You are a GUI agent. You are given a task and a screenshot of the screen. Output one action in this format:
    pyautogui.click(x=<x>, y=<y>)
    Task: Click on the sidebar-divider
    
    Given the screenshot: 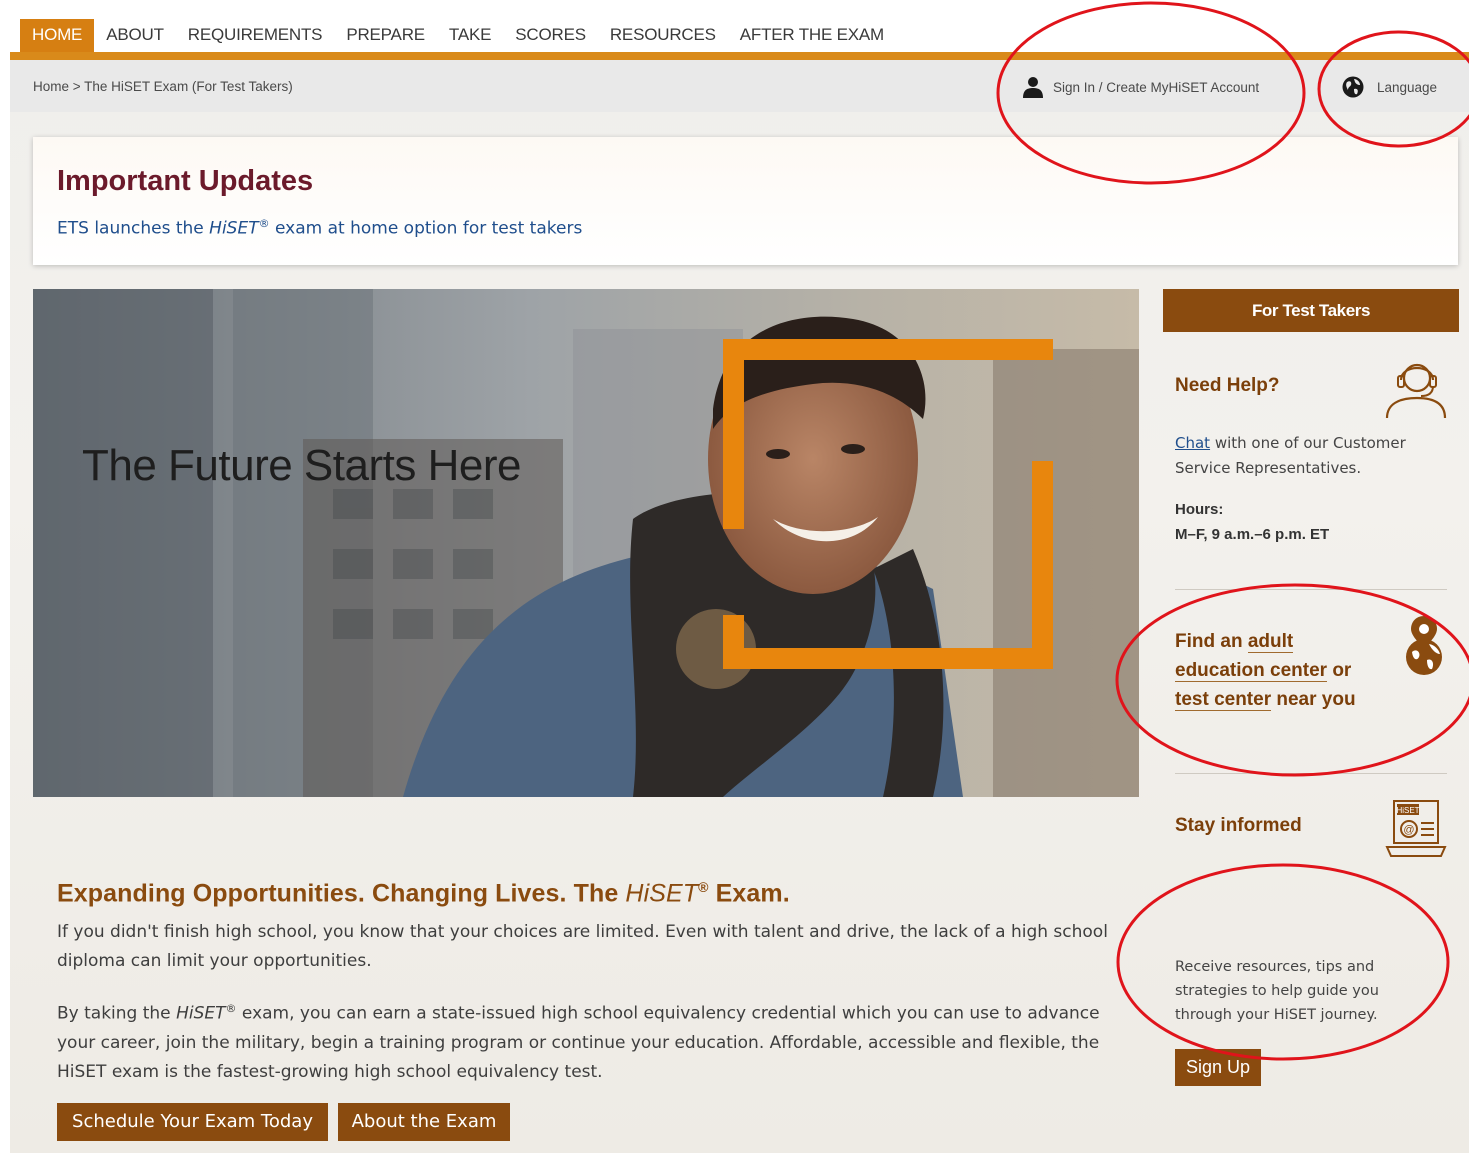 What is the action you would take?
    pyautogui.click(x=1311, y=589)
    